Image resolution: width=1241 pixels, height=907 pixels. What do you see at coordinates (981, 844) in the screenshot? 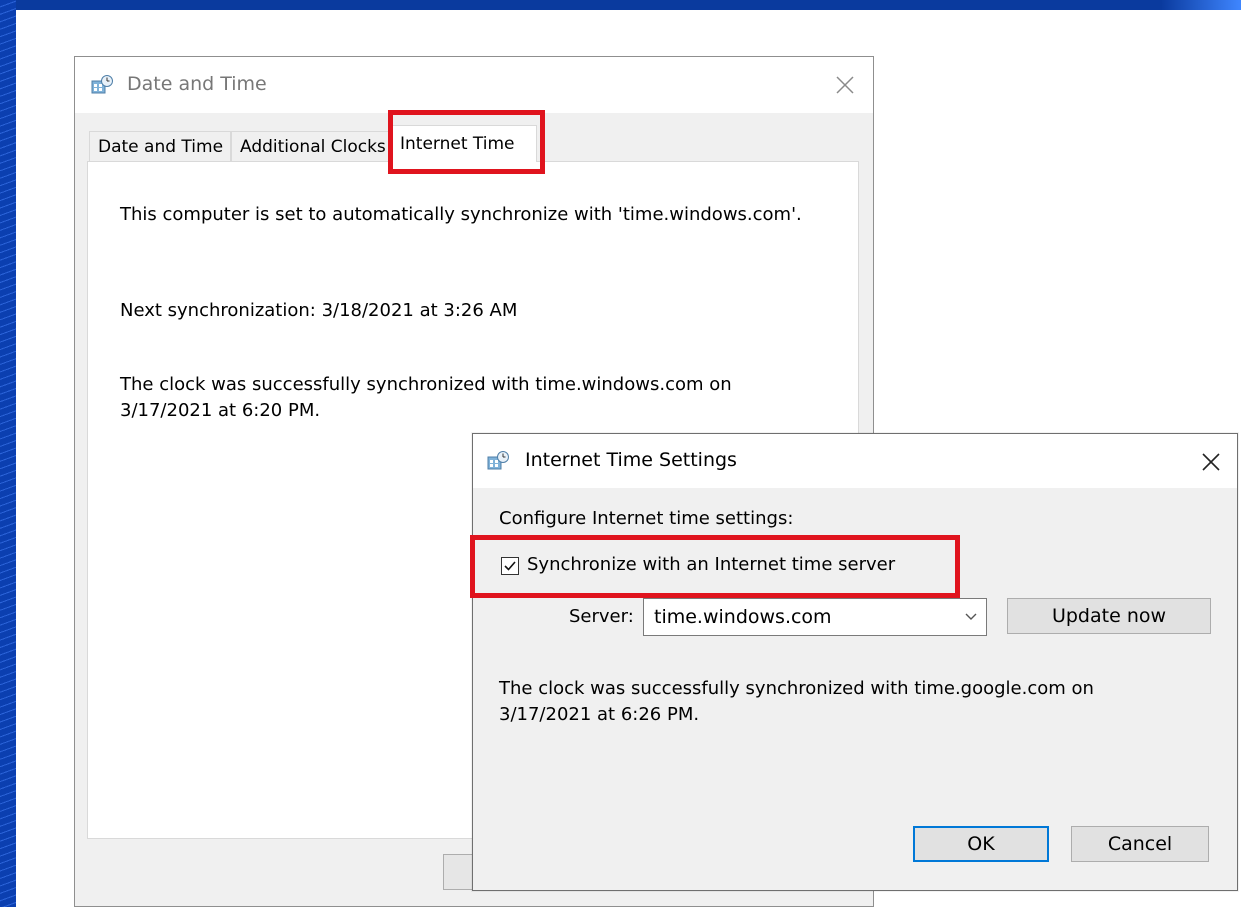
I see `ok-button: OK` at bounding box center [981, 844].